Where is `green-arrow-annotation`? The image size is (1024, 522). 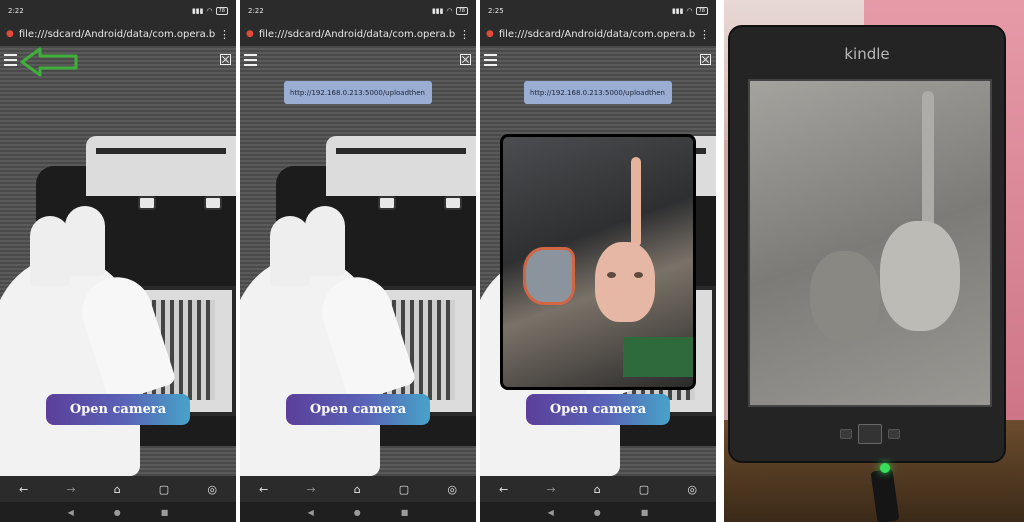
green-arrow-annotation is located at coordinates (49, 62).